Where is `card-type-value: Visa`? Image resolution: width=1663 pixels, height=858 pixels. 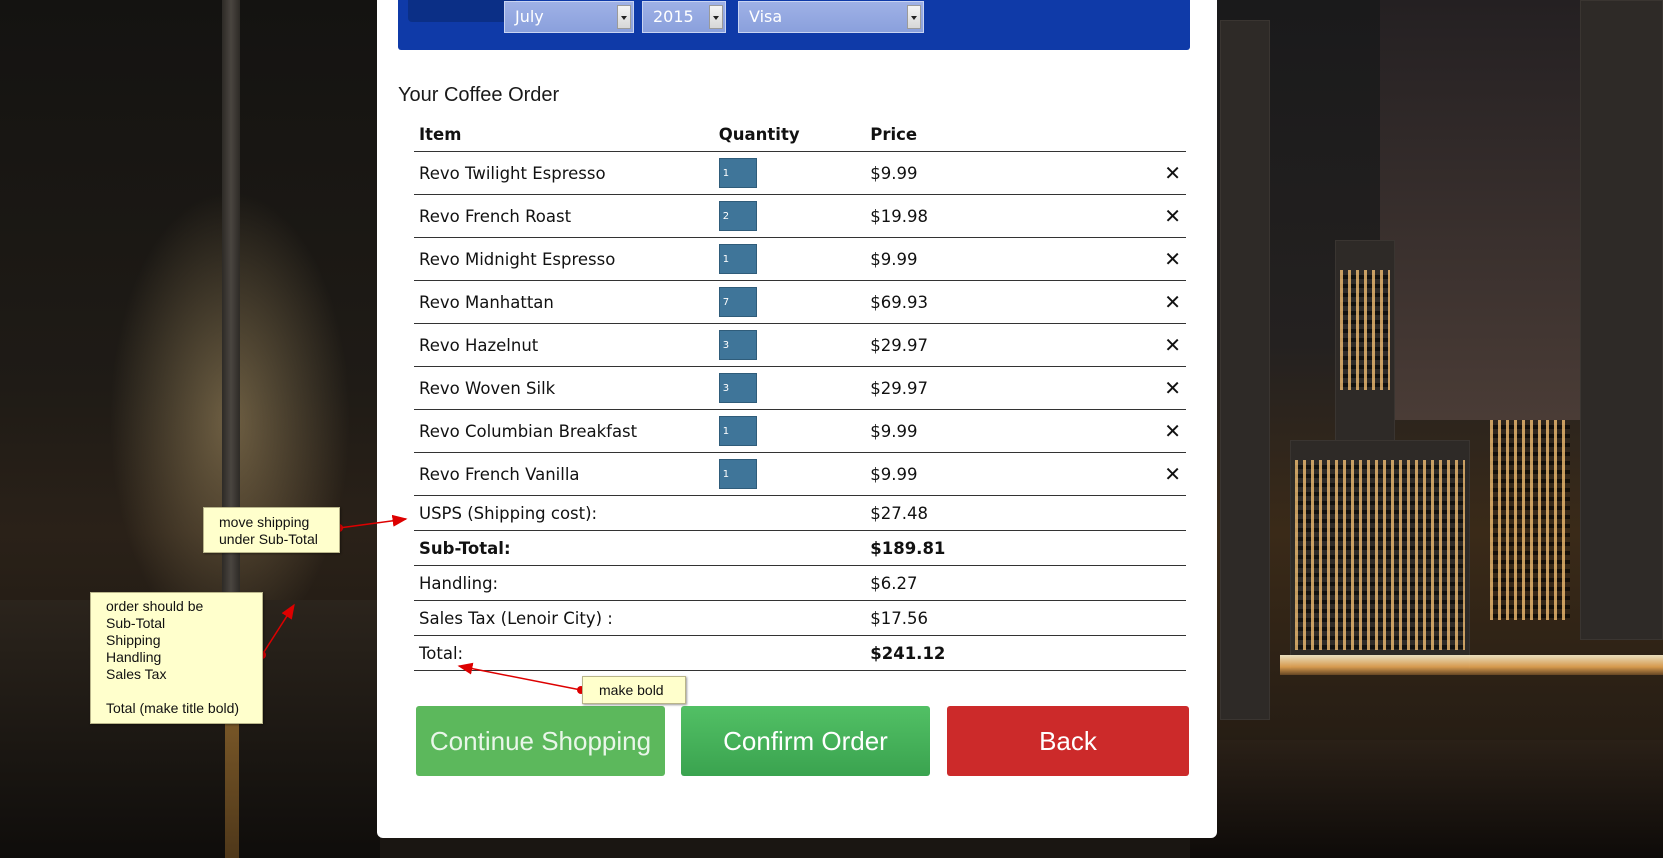
card-type-value: Visa is located at coordinates (766, 16).